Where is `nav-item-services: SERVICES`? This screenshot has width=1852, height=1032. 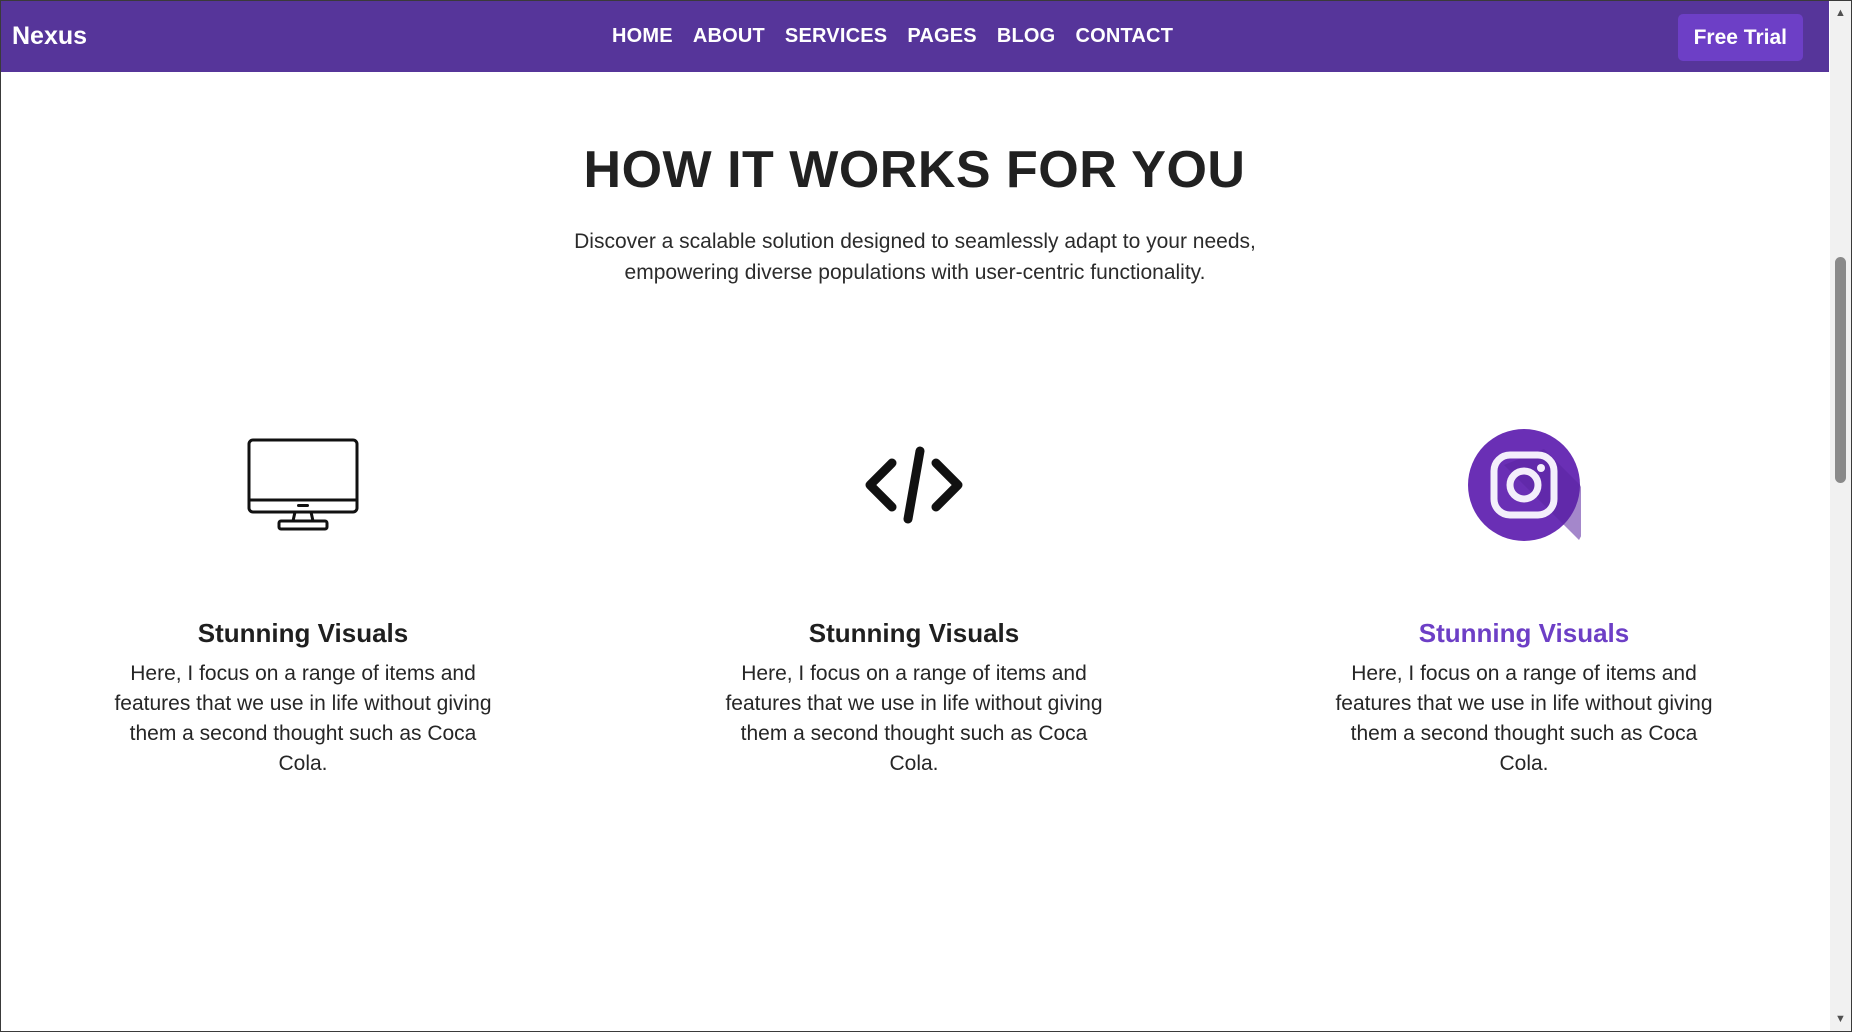
nav-item-services: SERVICES is located at coordinates (836, 36).